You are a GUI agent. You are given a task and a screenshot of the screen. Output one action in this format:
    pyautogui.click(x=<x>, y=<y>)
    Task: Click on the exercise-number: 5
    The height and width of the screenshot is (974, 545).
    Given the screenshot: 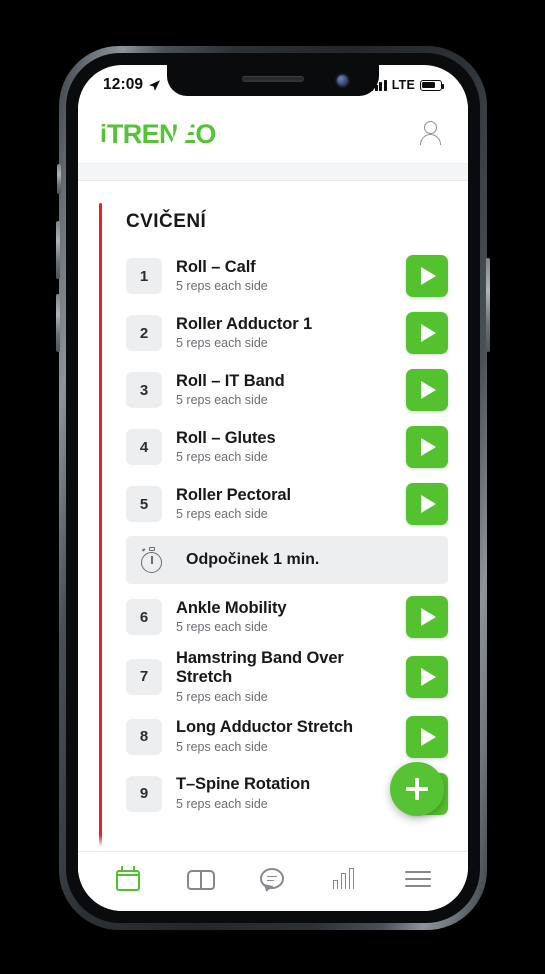 What is the action you would take?
    pyautogui.click(x=144, y=504)
    